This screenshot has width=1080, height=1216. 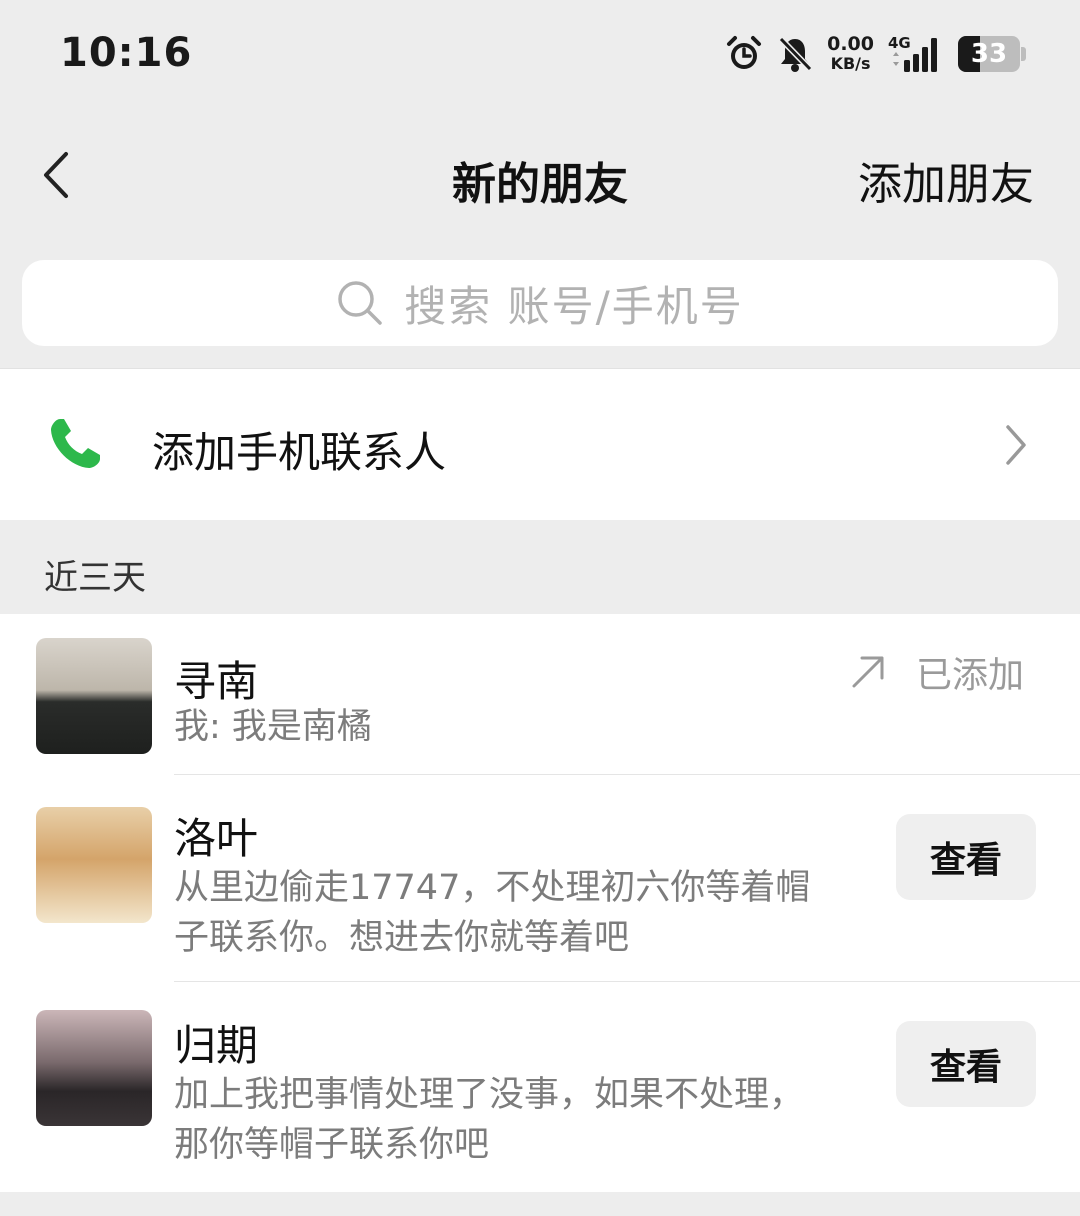 I want to click on add-friend-button: 添加朋友, so click(x=946, y=180).